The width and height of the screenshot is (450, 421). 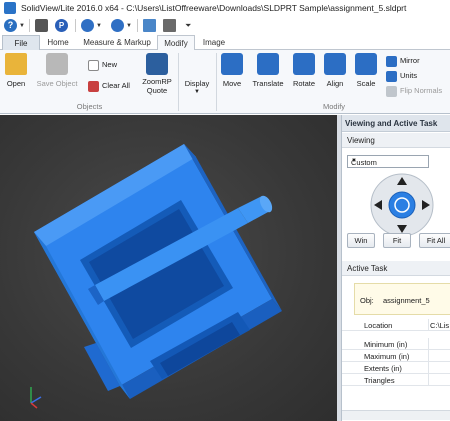 What do you see at coordinates (93, 86) in the screenshot?
I see `clear-icon` at bounding box center [93, 86].